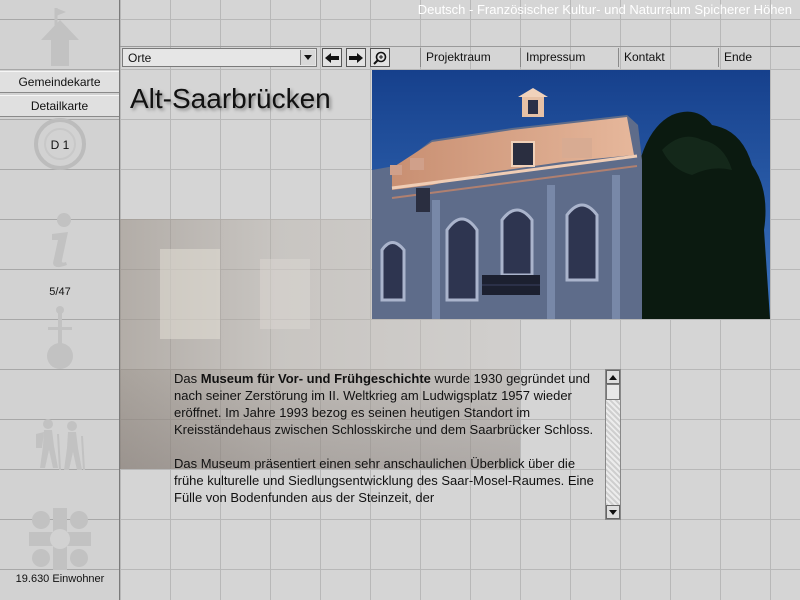 This screenshot has height=600, width=800. Describe the element at coordinates (60, 539) in the screenshot. I see `coat-of-arms-icon` at that location.